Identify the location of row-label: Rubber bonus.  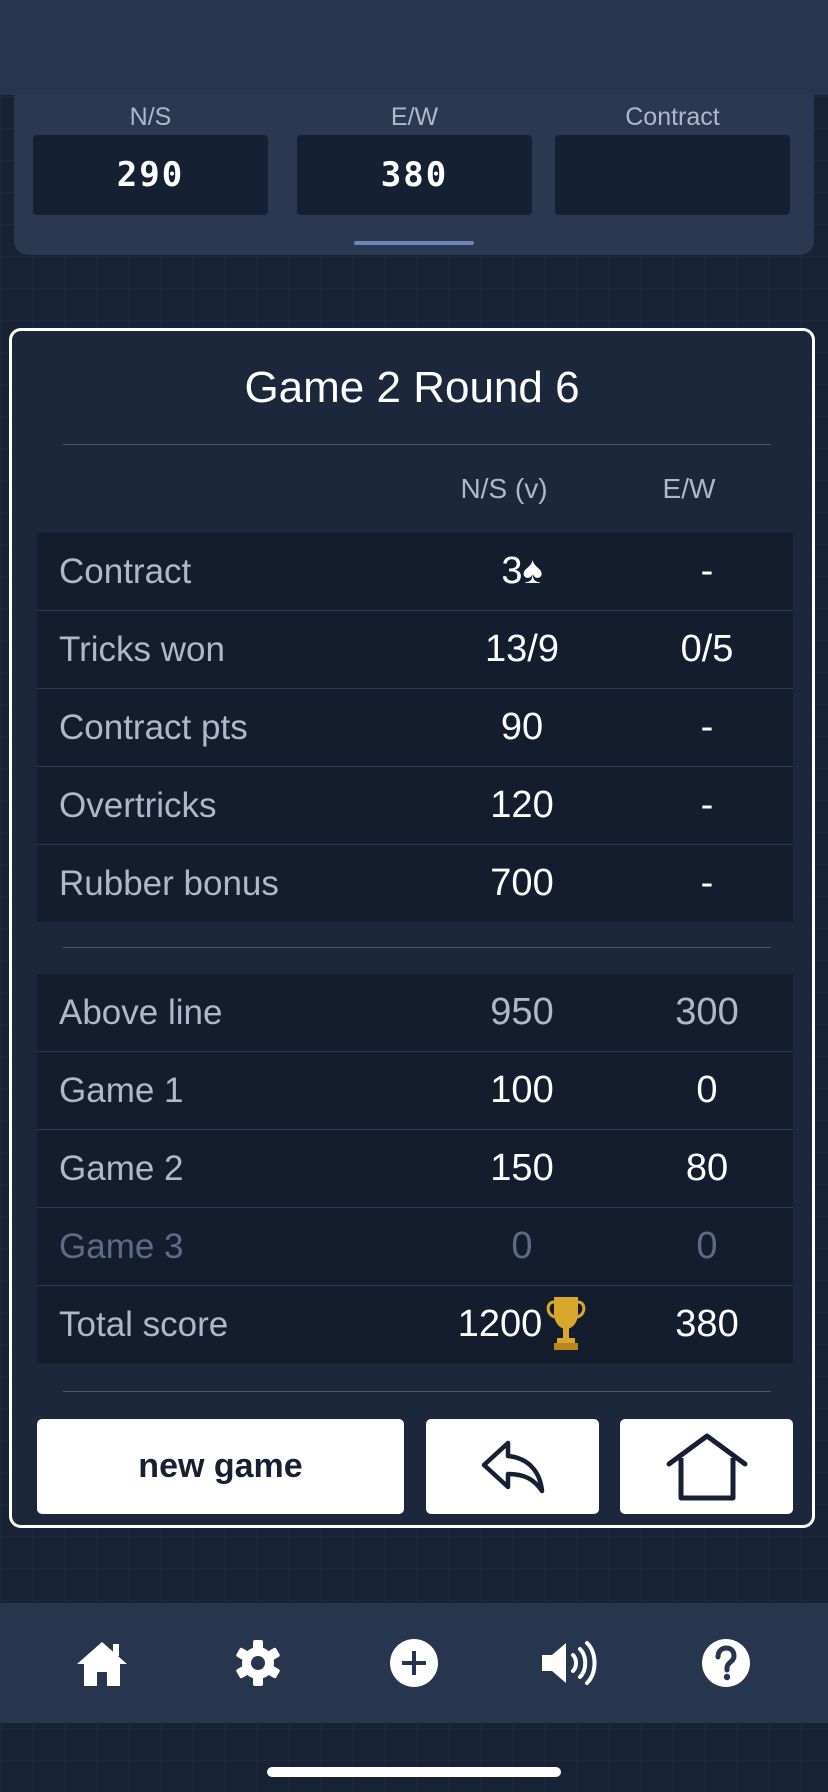
(169, 883).